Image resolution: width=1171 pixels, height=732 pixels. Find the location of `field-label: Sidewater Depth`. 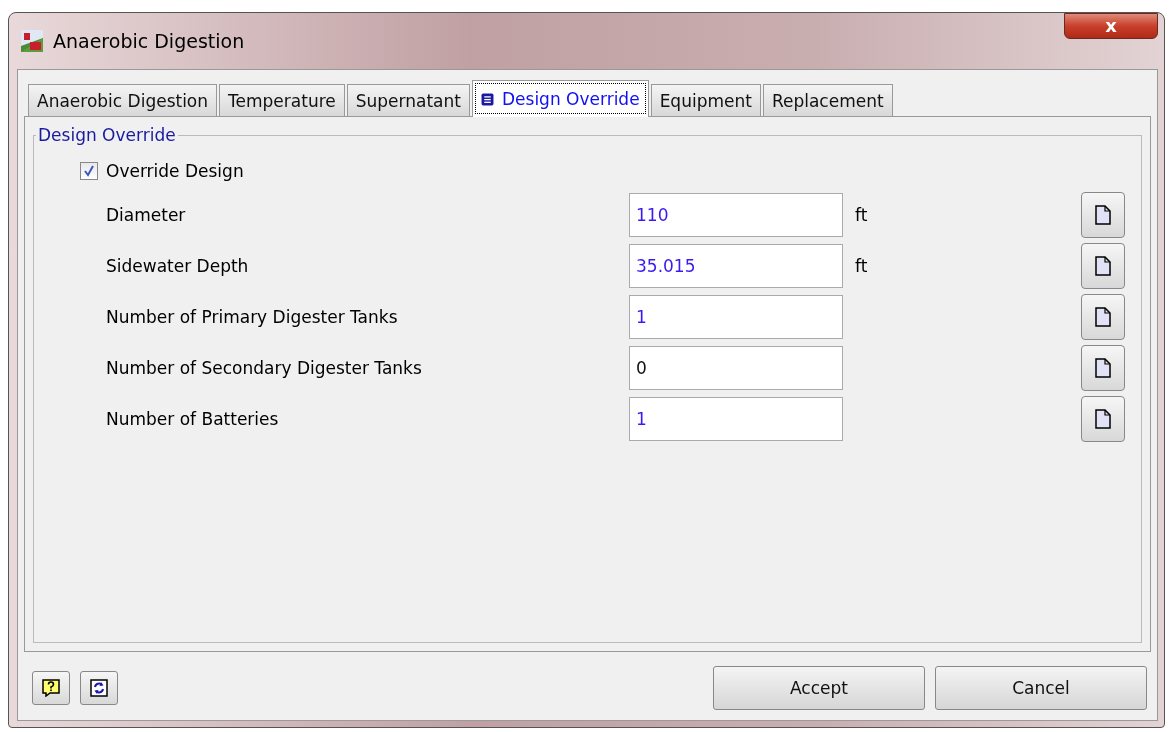

field-label: Sidewater Depth is located at coordinates (178, 266).